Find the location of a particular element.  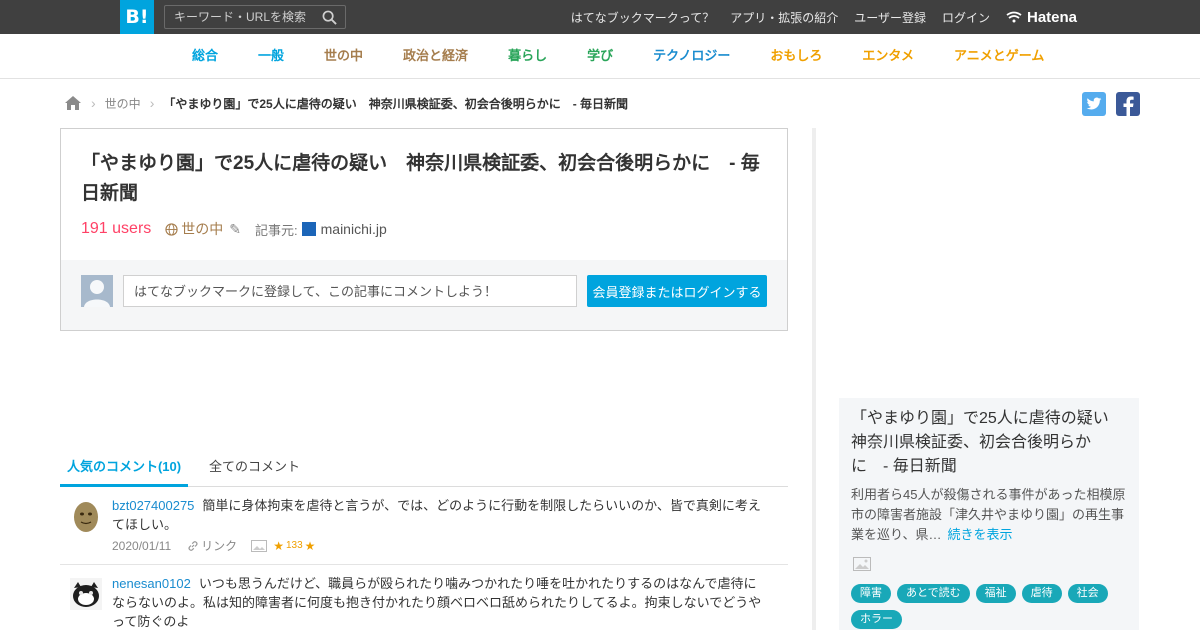

breadcrumb-category: 世の中 is located at coordinates (123, 103).